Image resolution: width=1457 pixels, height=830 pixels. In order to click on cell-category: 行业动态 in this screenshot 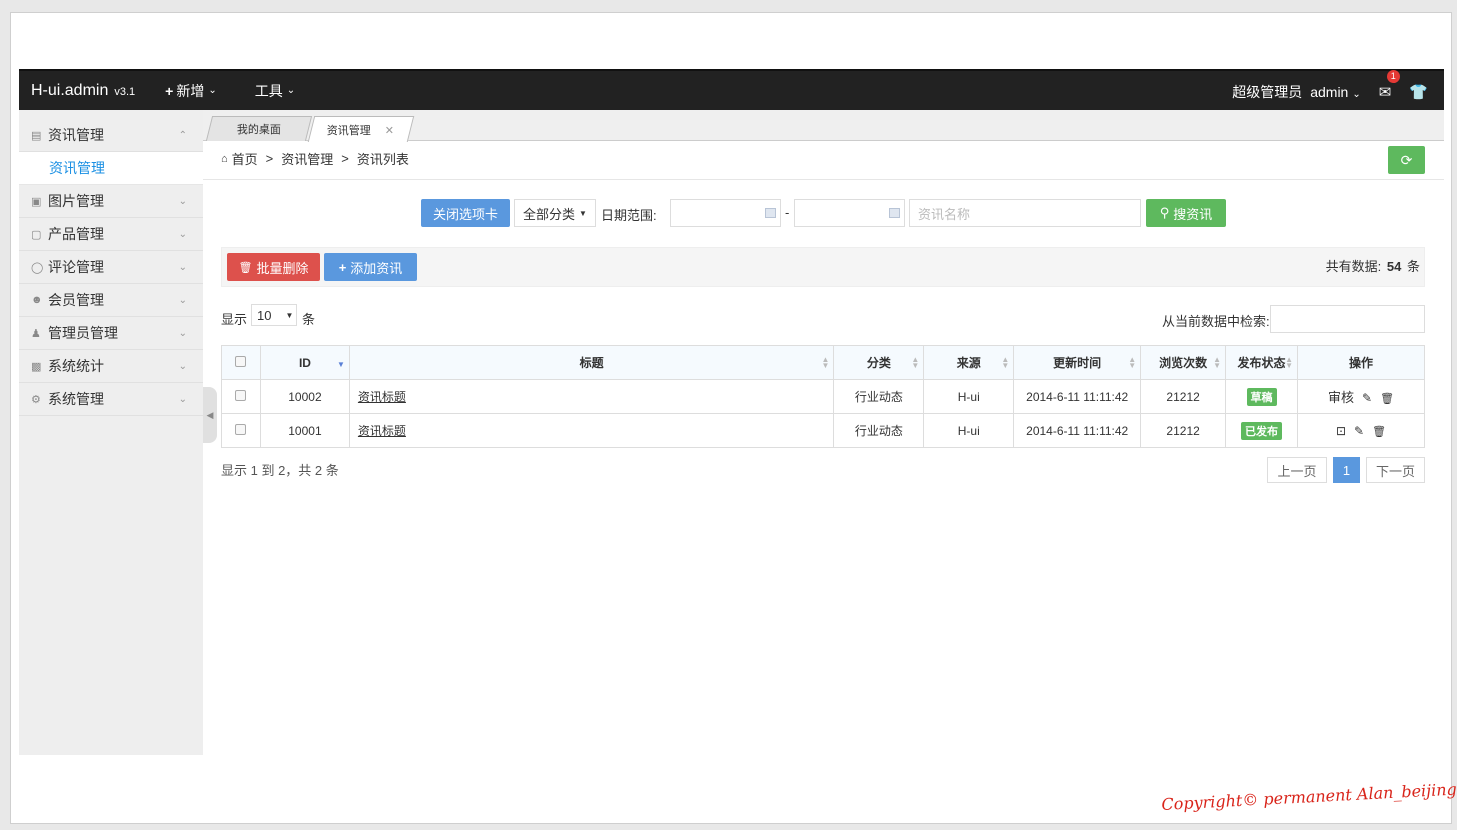, I will do `click(879, 430)`.